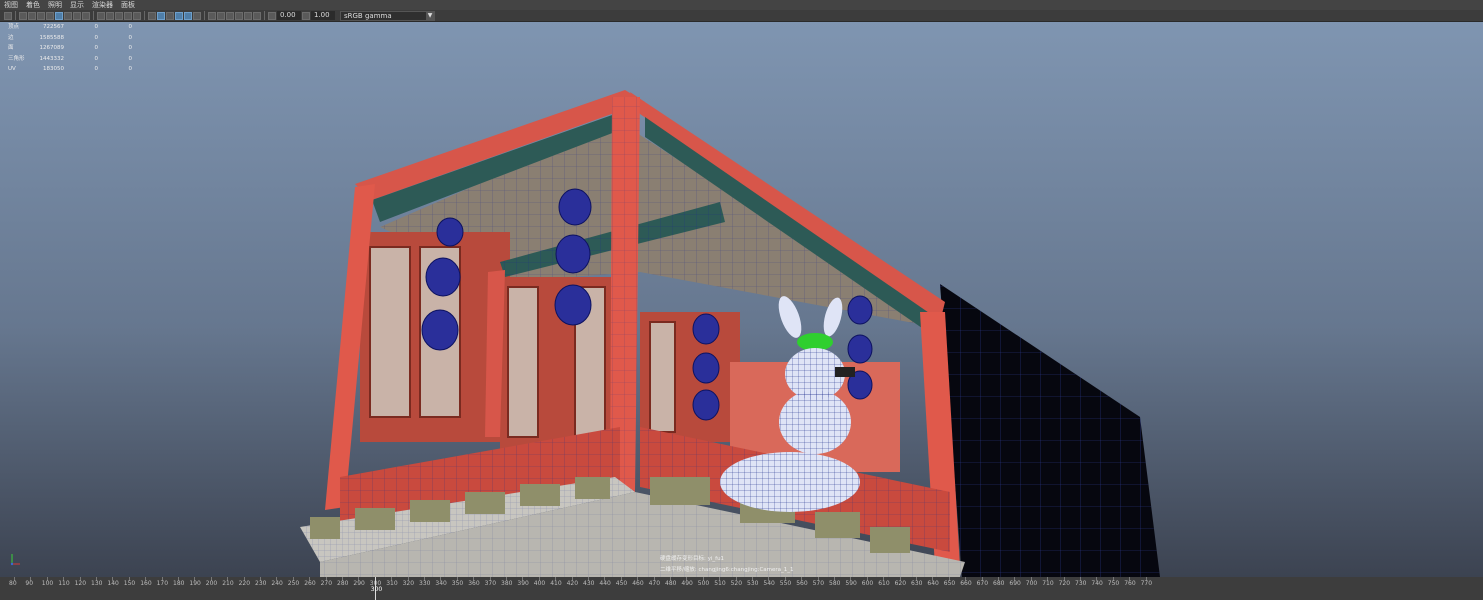  What do you see at coordinates (523, 583) in the screenshot?
I see `timeline-tick-label: 390` at bounding box center [523, 583].